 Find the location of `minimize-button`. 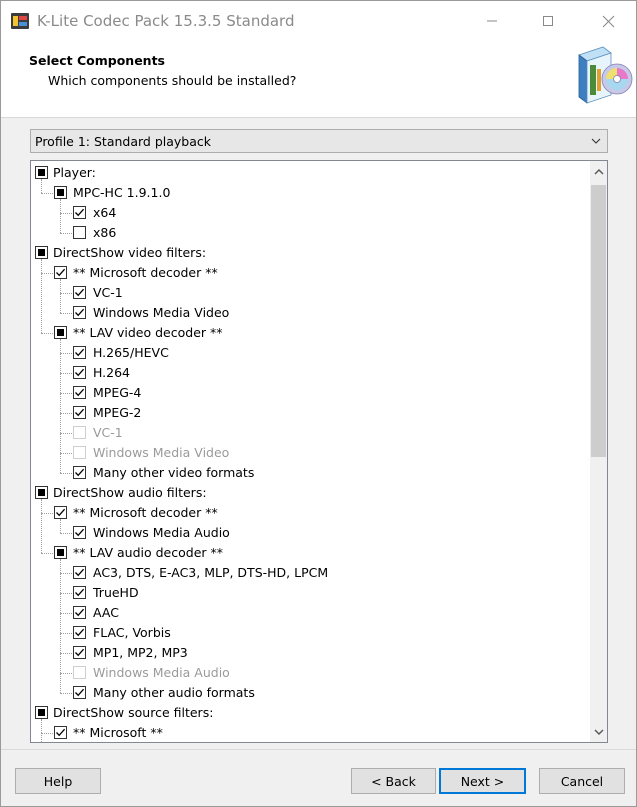

minimize-button is located at coordinates (492, 21).